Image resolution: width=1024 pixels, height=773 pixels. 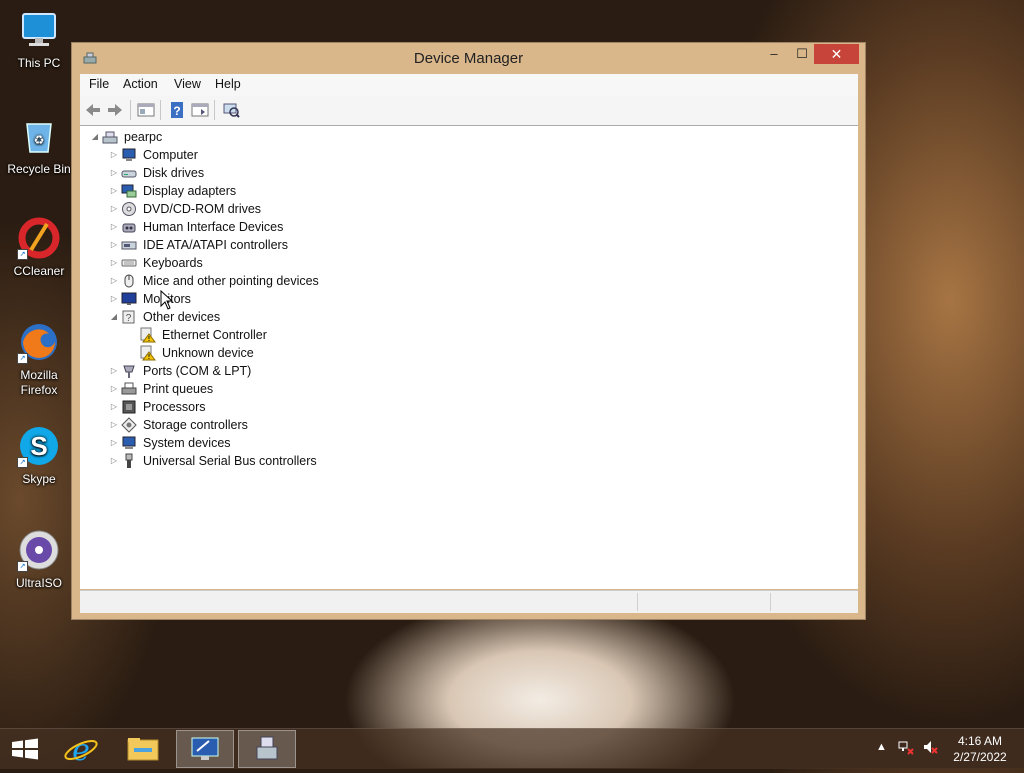 I want to click on system-clock: 4:16 AM 2/27/2022, so click(x=980, y=749).